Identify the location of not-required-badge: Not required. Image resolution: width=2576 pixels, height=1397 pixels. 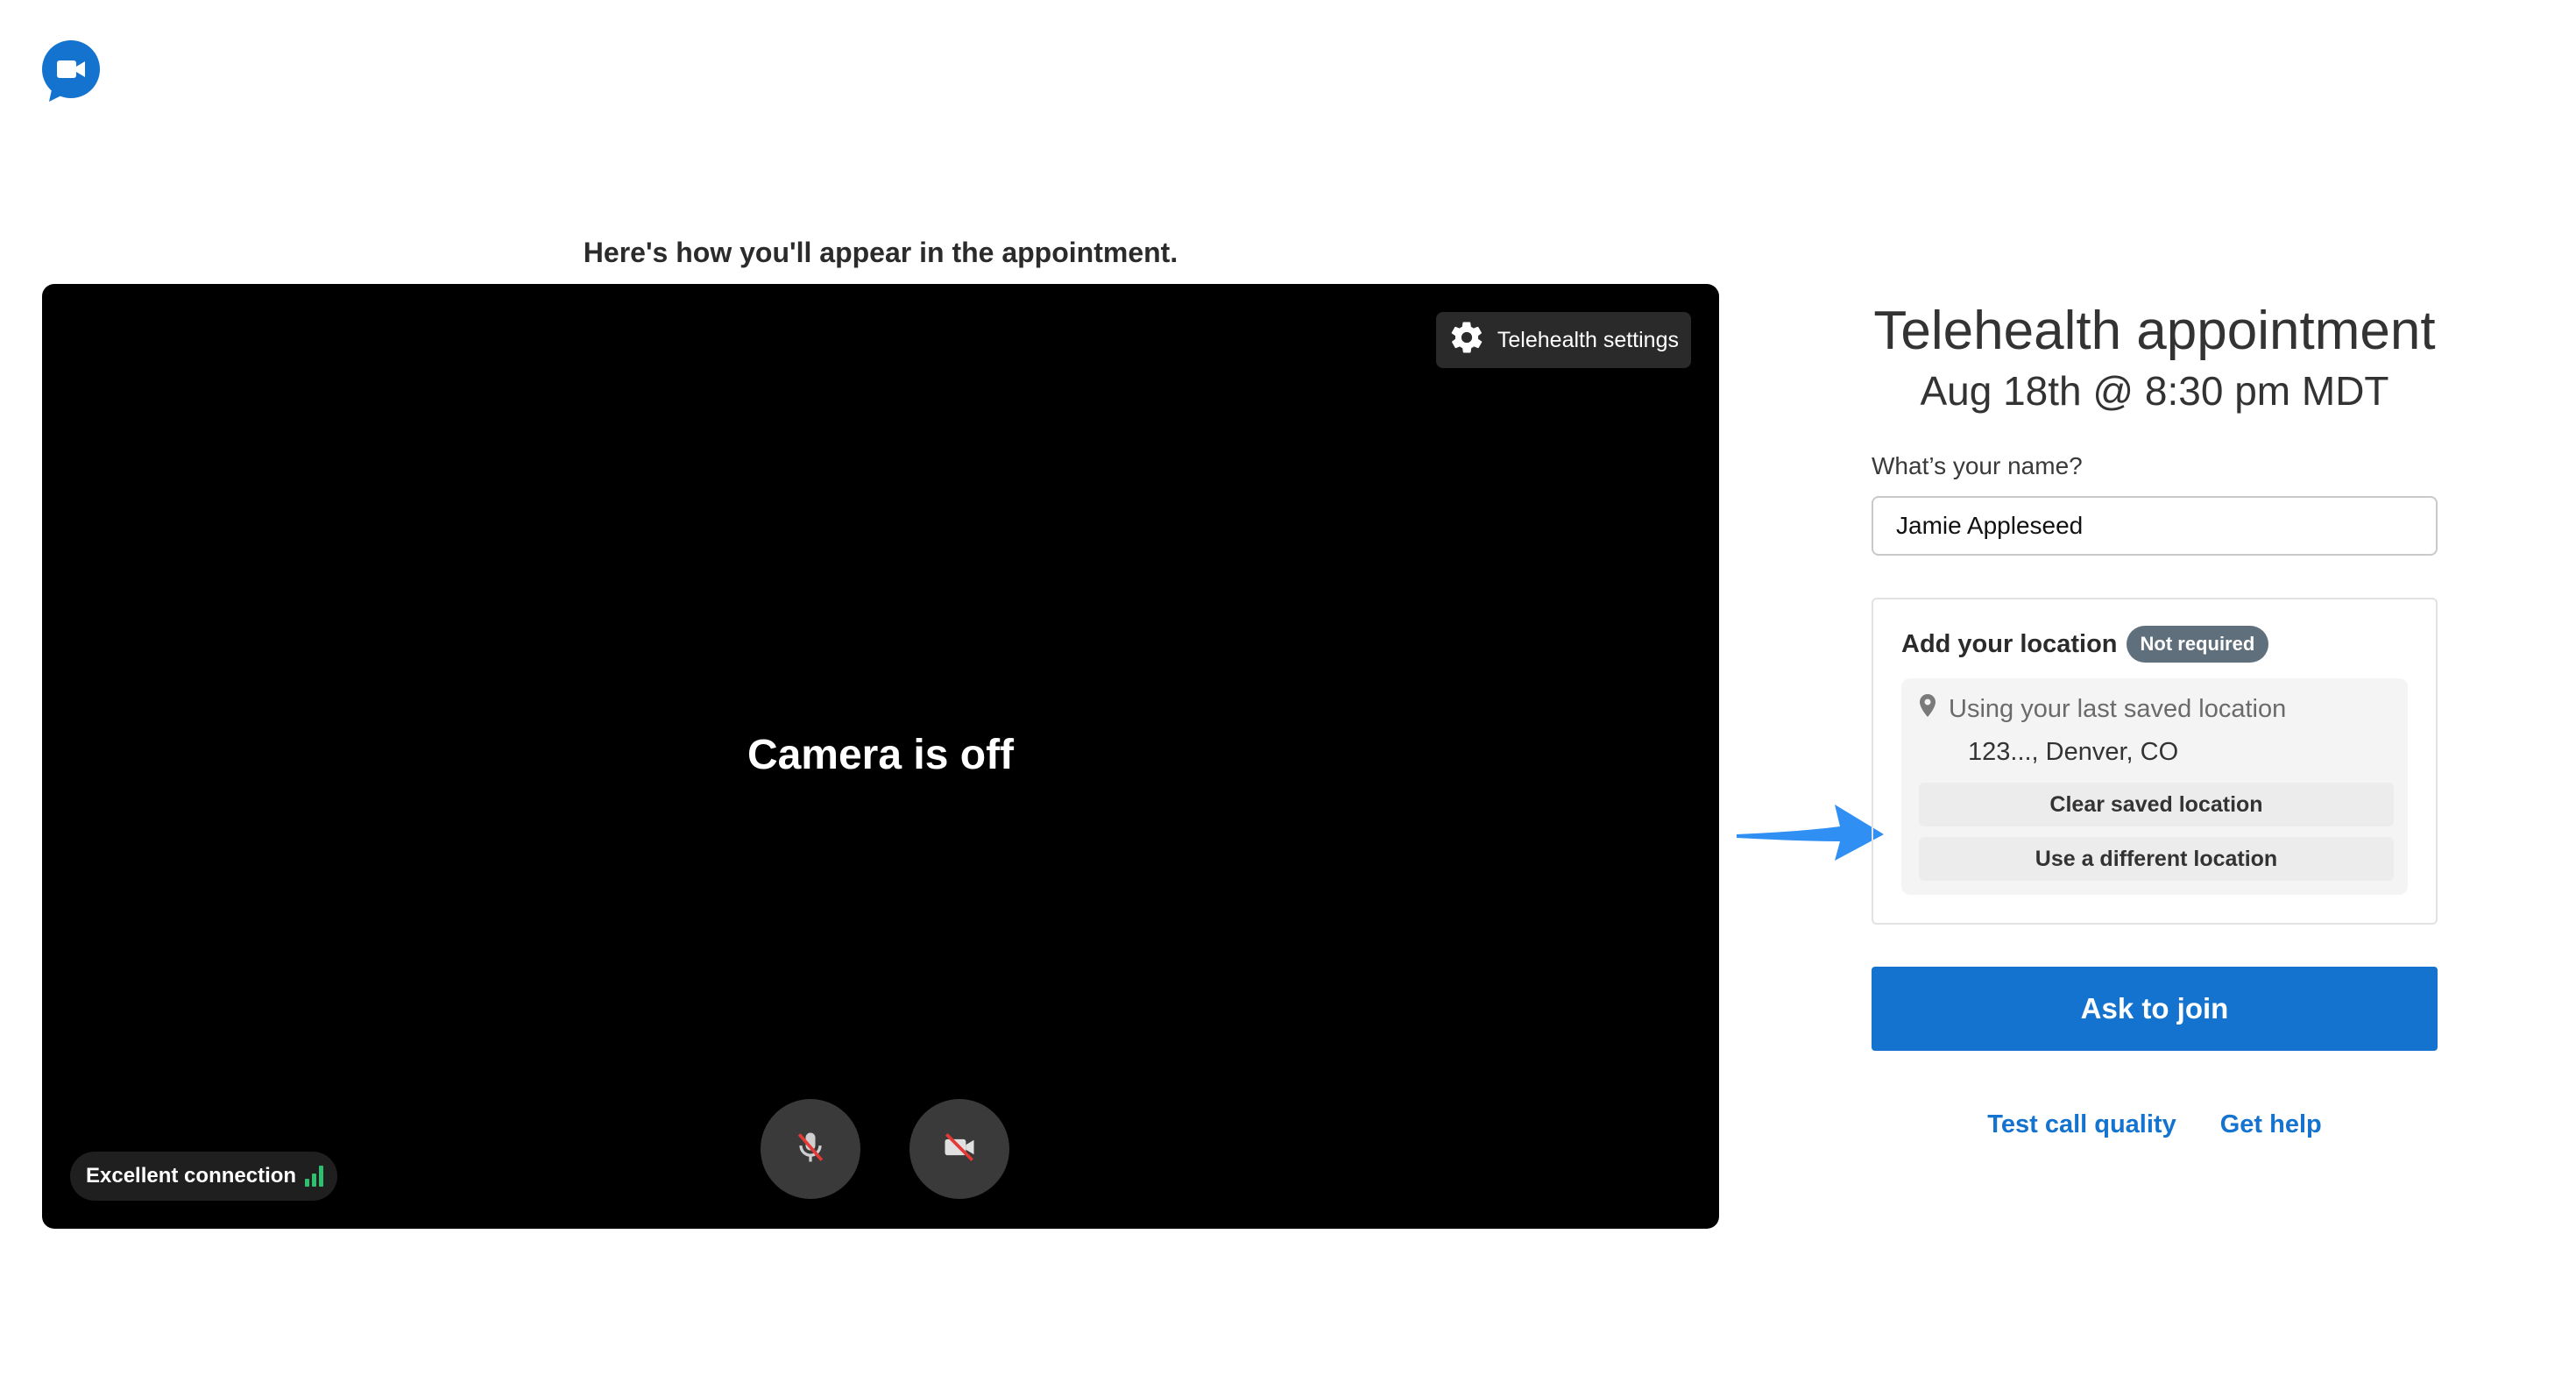
(2197, 644).